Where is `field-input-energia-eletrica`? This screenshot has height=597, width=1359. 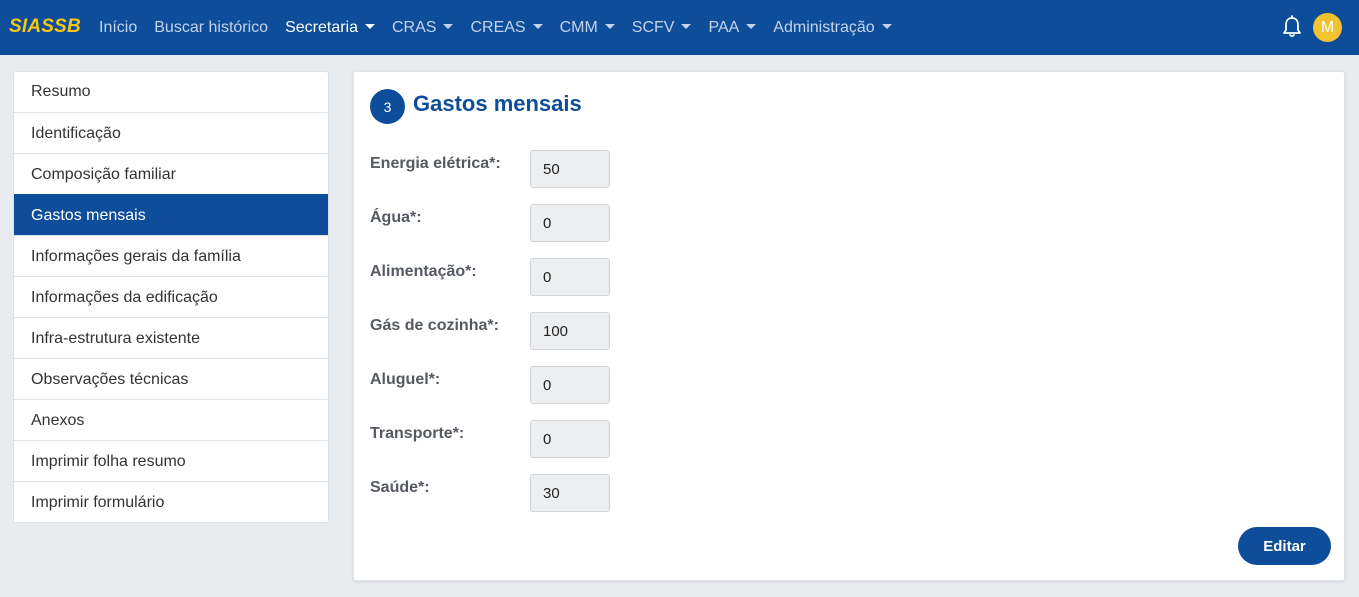
field-input-energia-eletrica is located at coordinates (570, 169).